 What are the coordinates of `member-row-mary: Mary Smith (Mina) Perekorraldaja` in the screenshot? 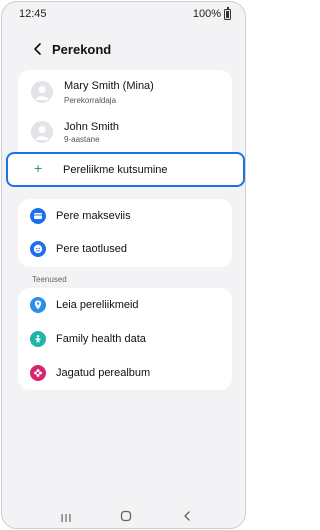 It's located at (125, 92).